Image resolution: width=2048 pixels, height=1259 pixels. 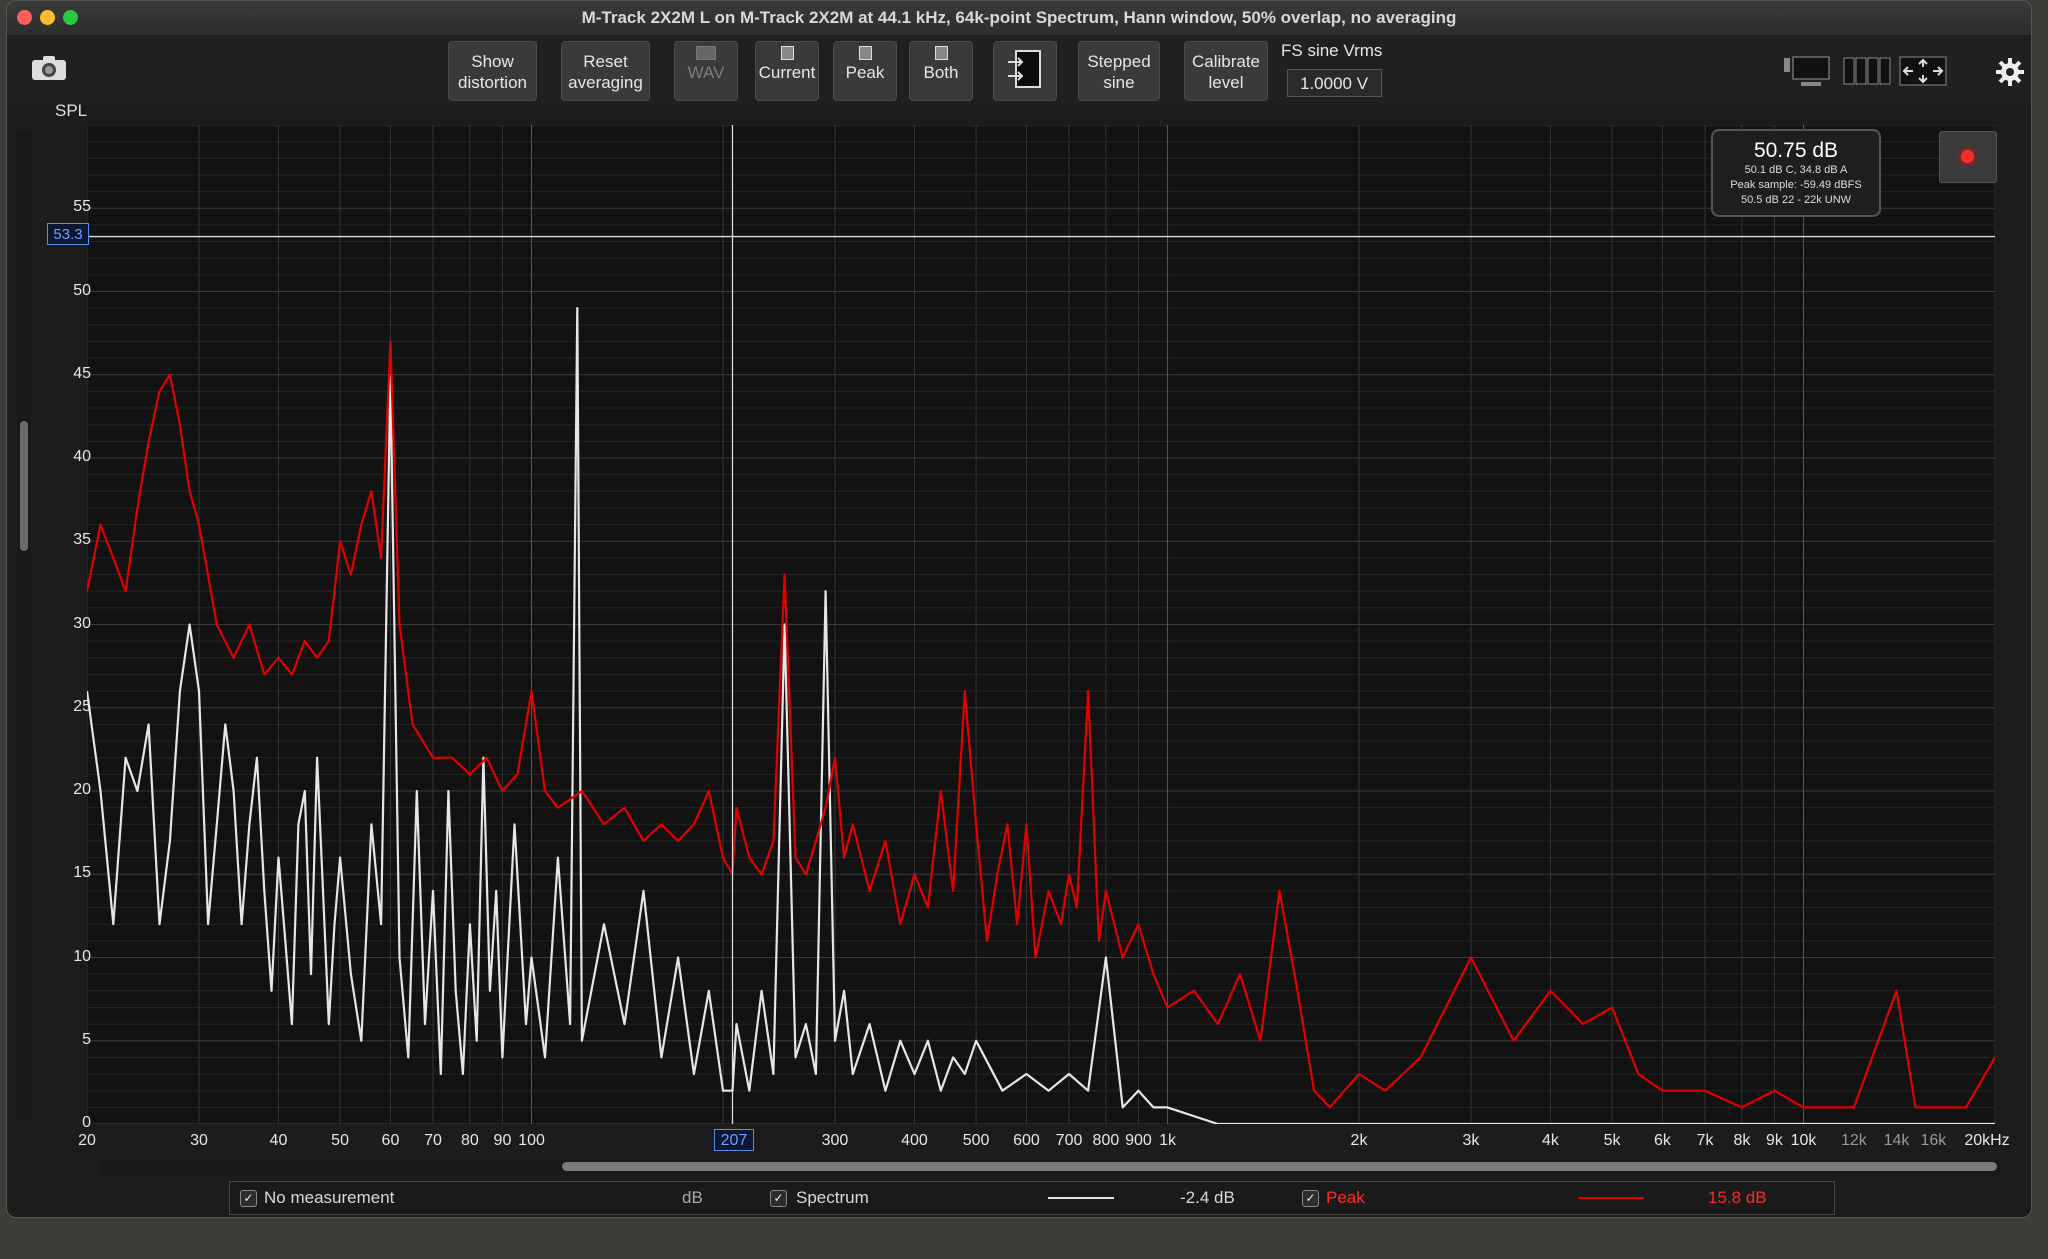 What do you see at coordinates (278, 1140) in the screenshot?
I see `x-tick-label: 40` at bounding box center [278, 1140].